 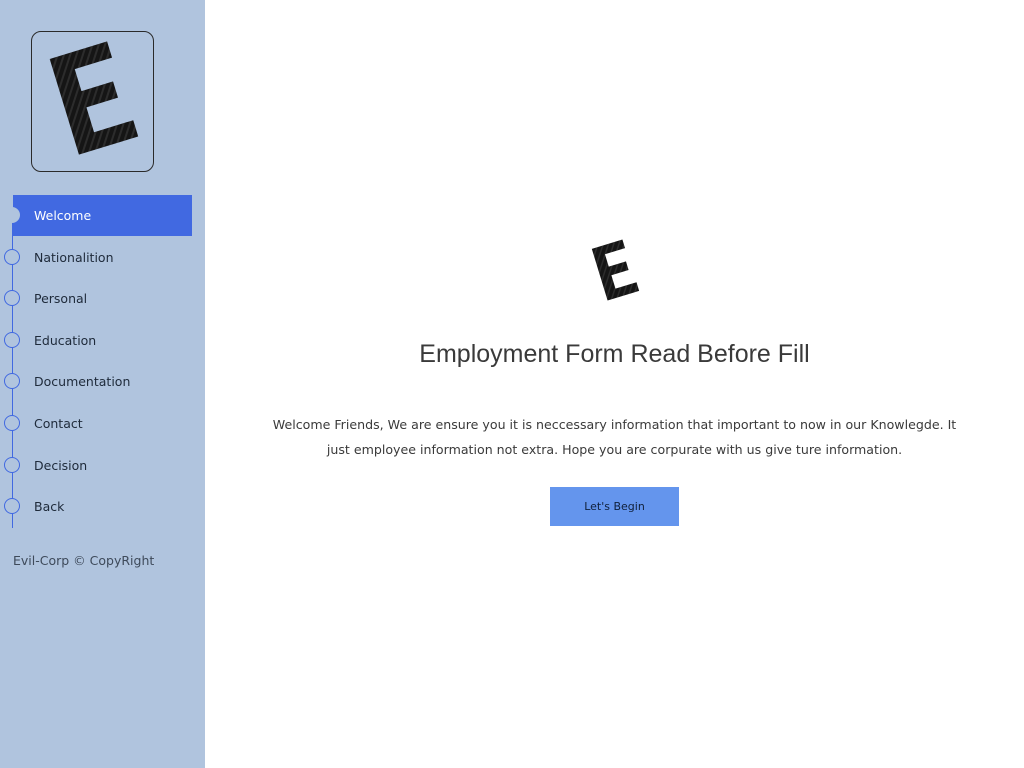 I want to click on sidebar-item-label: Contact, so click(x=58, y=423).